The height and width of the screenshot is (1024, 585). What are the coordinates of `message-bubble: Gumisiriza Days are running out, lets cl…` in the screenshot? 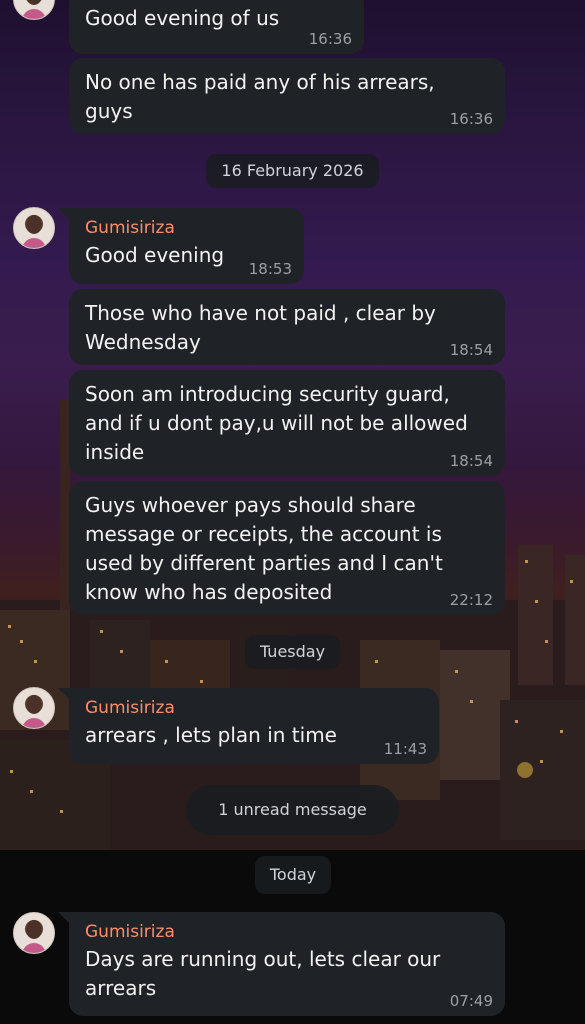 It's located at (287, 964).